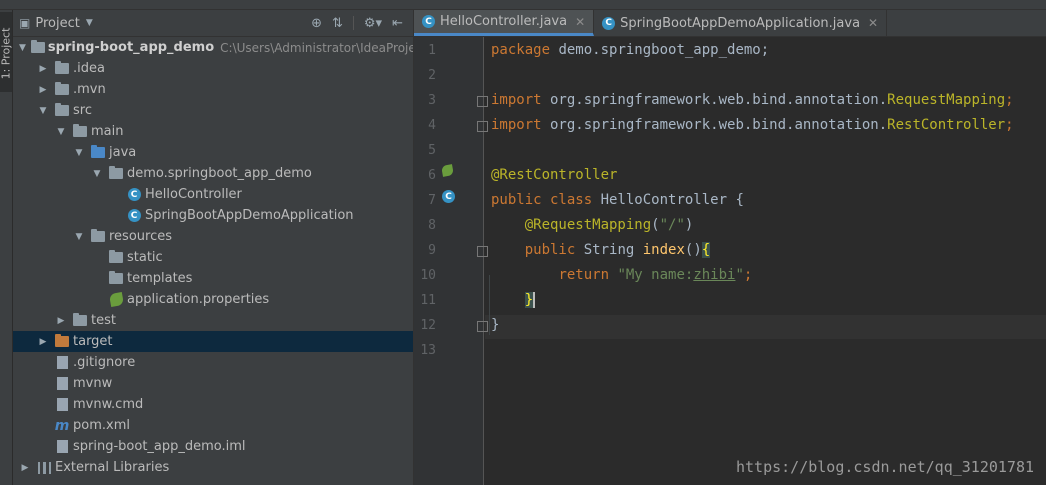 This screenshot has height=485, width=1046. Describe the element at coordinates (489, 305) in the screenshot. I see `indent-guide` at that location.